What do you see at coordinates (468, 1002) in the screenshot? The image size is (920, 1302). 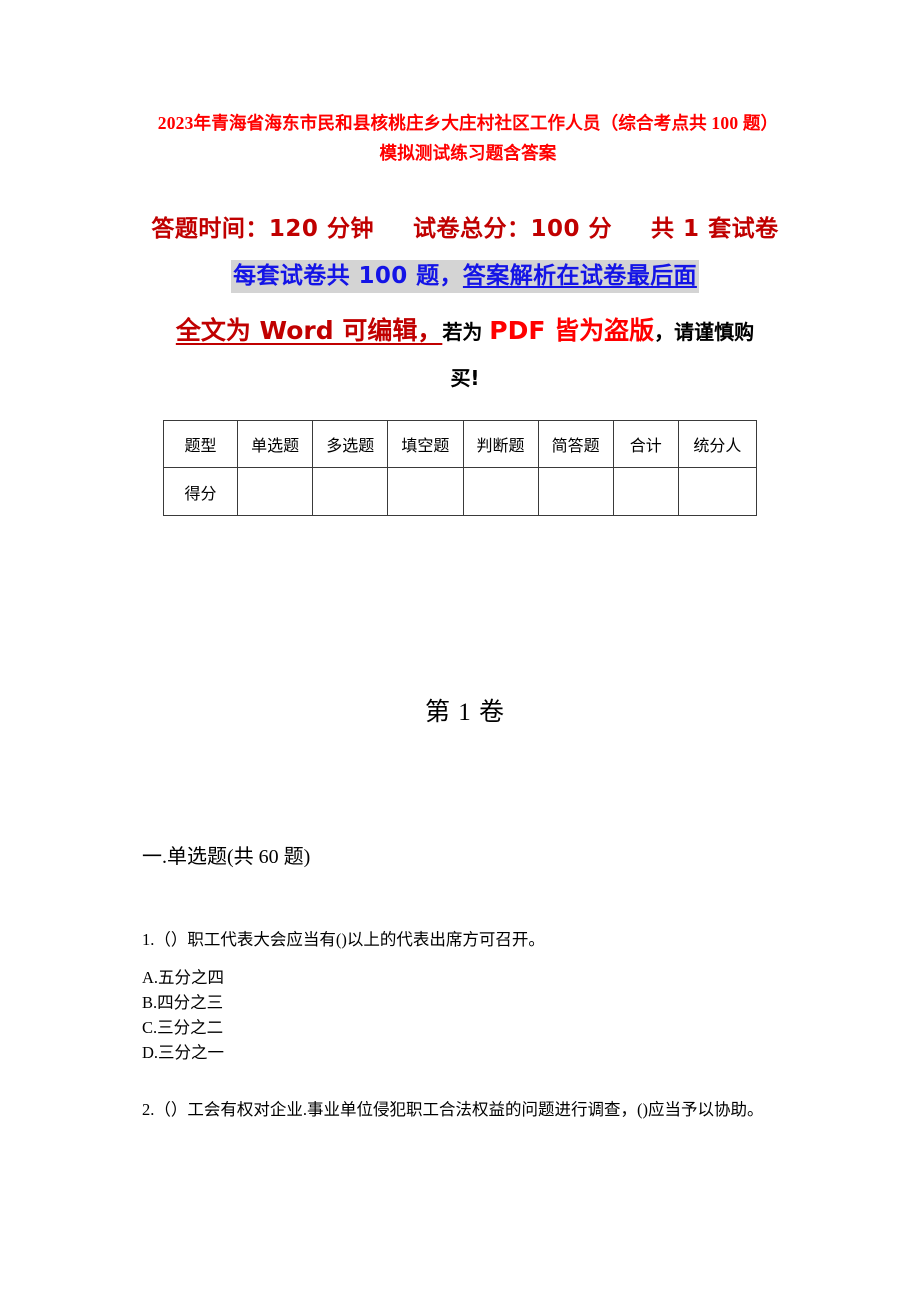 I see `option-b: B.四分之三` at bounding box center [468, 1002].